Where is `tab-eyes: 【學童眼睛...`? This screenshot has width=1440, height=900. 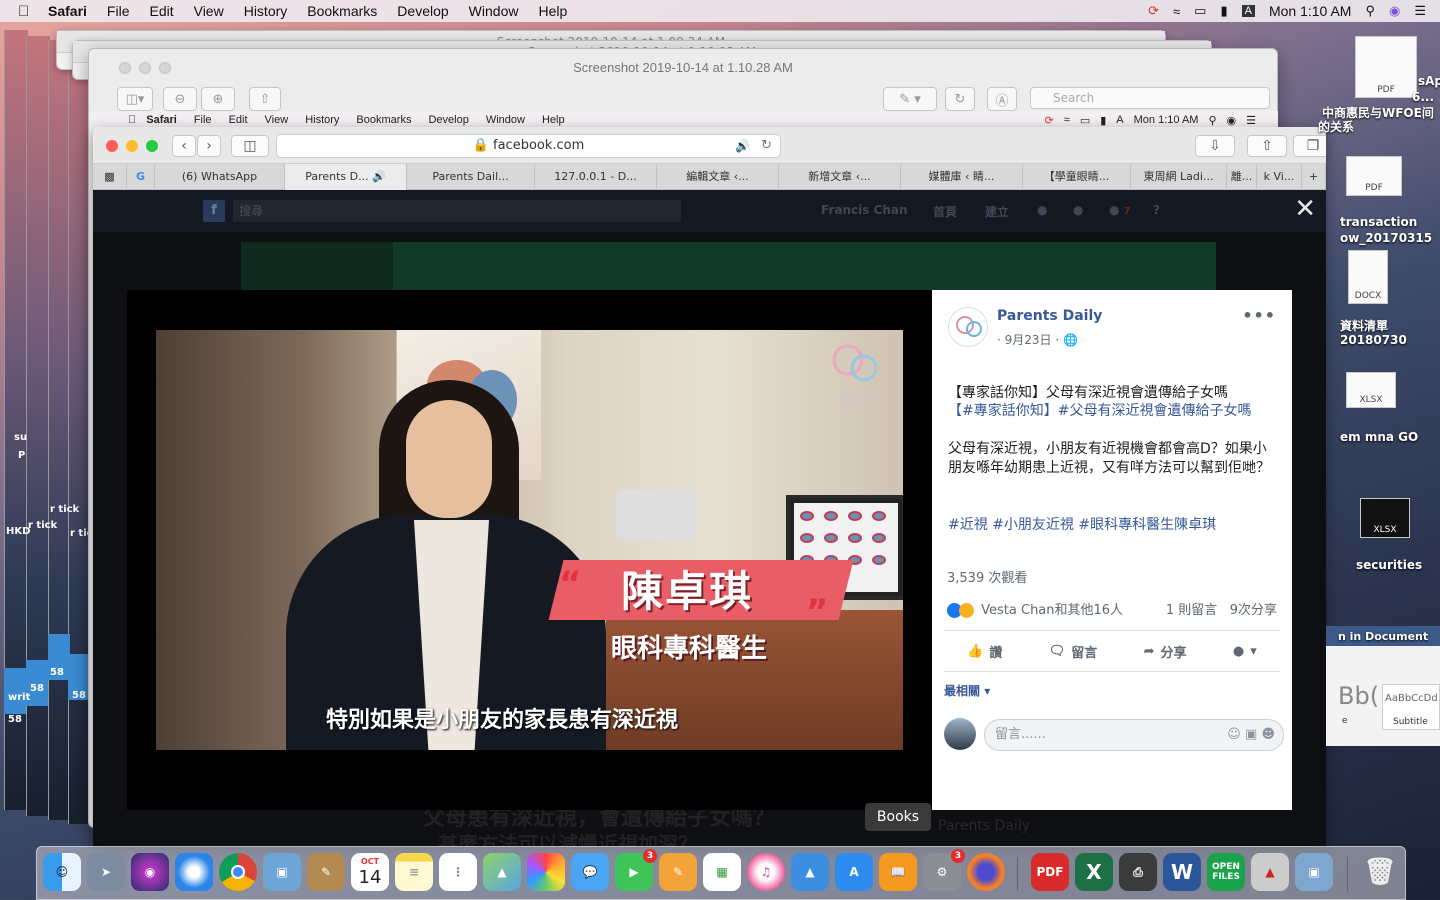
tab-eyes: 【學童眼睛... is located at coordinates (1077, 177).